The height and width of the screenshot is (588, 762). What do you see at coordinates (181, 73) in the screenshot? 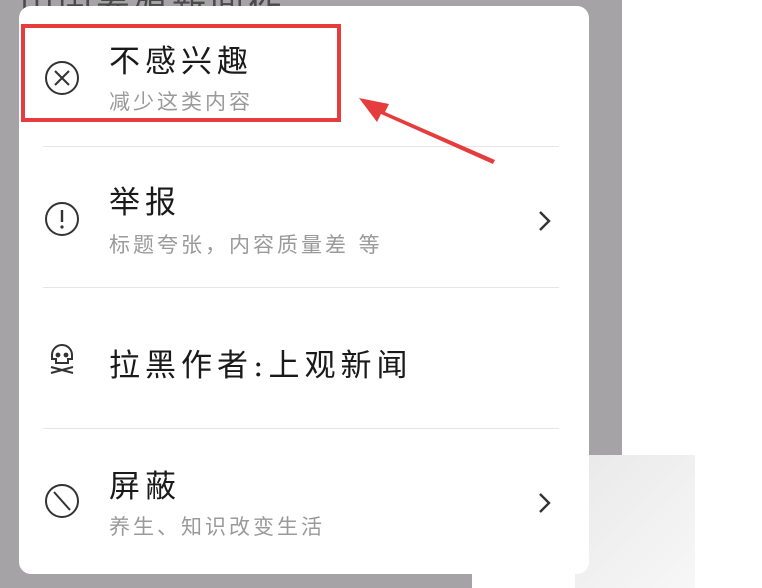
I see `highlight-box` at bounding box center [181, 73].